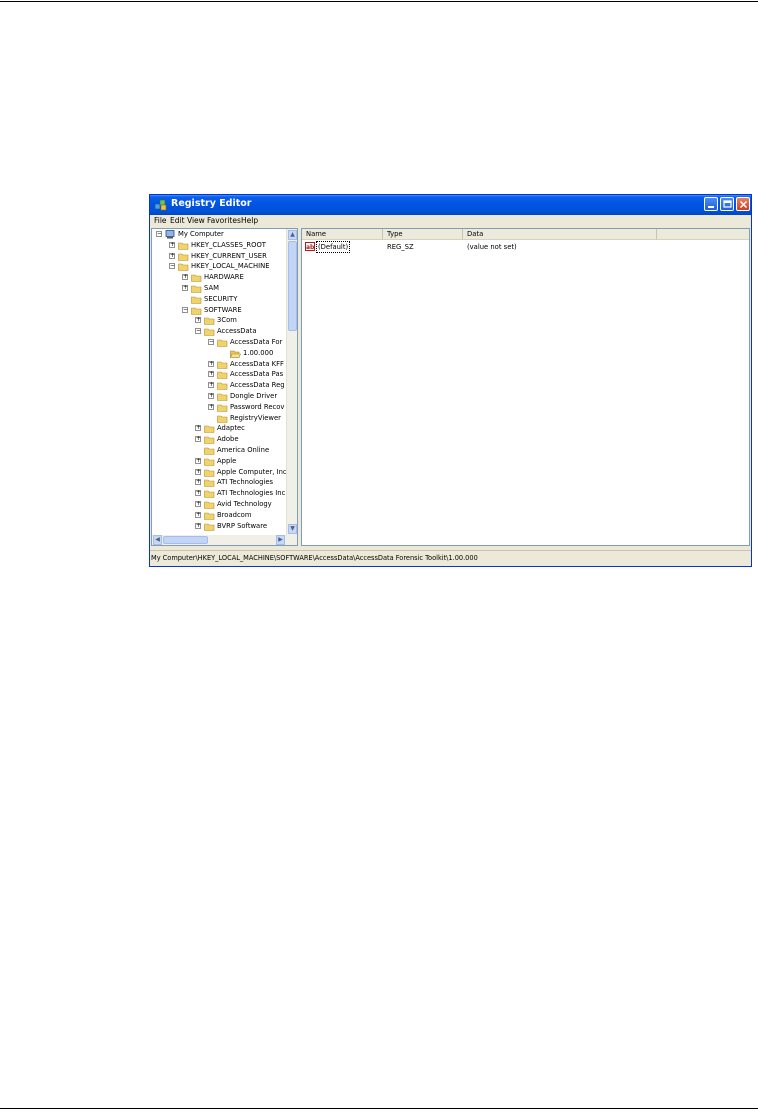 This screenshot has width=758, height=1117. Describe the element at coordinates (228, 439) in the screenshot. I see `tree-item-label: Adobe` at that location.